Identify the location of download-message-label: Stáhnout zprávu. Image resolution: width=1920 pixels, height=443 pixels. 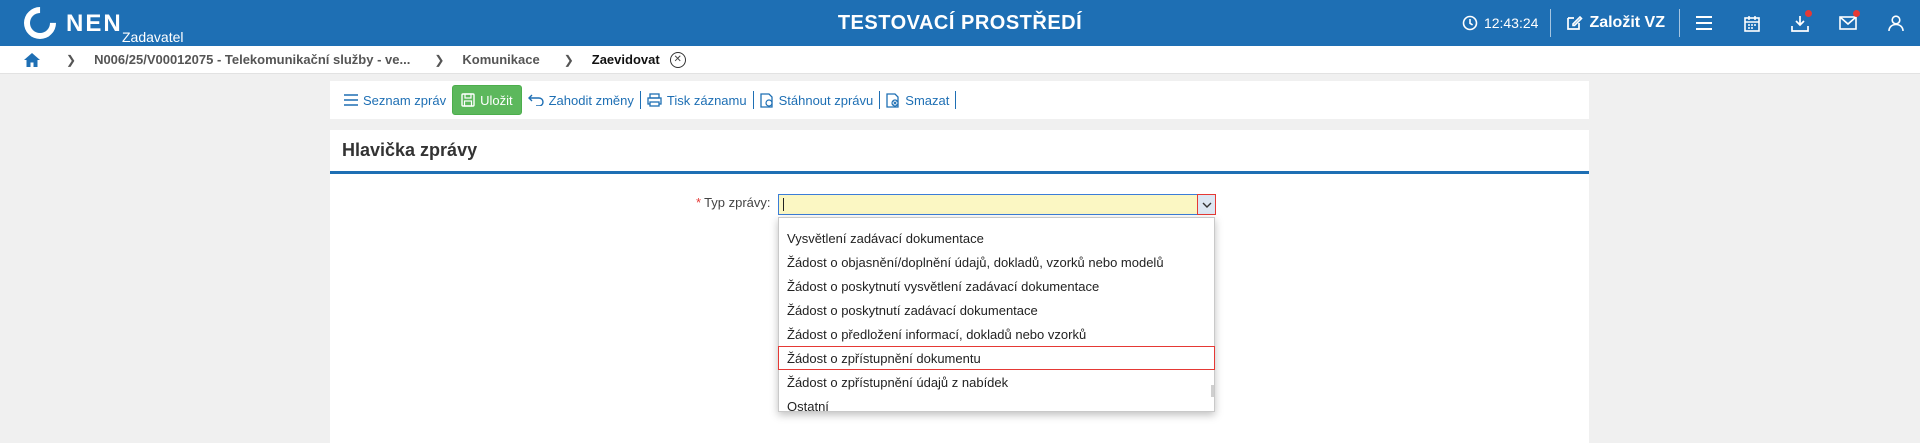
(826, 100).